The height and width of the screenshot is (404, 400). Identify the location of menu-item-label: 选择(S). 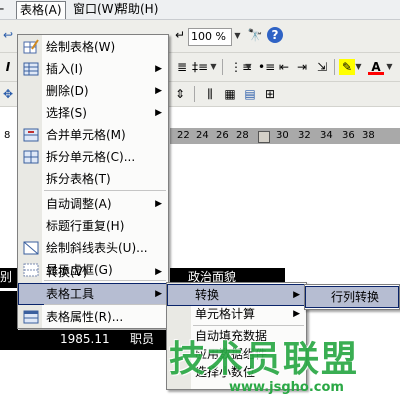
(66, 113).